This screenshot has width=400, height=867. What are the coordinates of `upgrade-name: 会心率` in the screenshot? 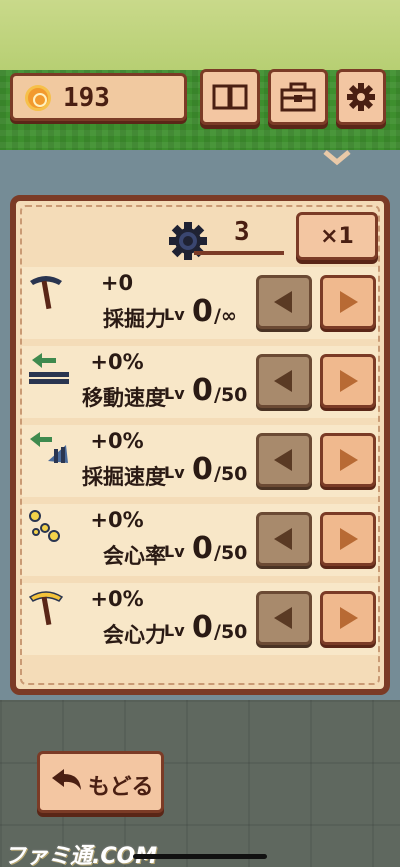 It's located at (134, 556).